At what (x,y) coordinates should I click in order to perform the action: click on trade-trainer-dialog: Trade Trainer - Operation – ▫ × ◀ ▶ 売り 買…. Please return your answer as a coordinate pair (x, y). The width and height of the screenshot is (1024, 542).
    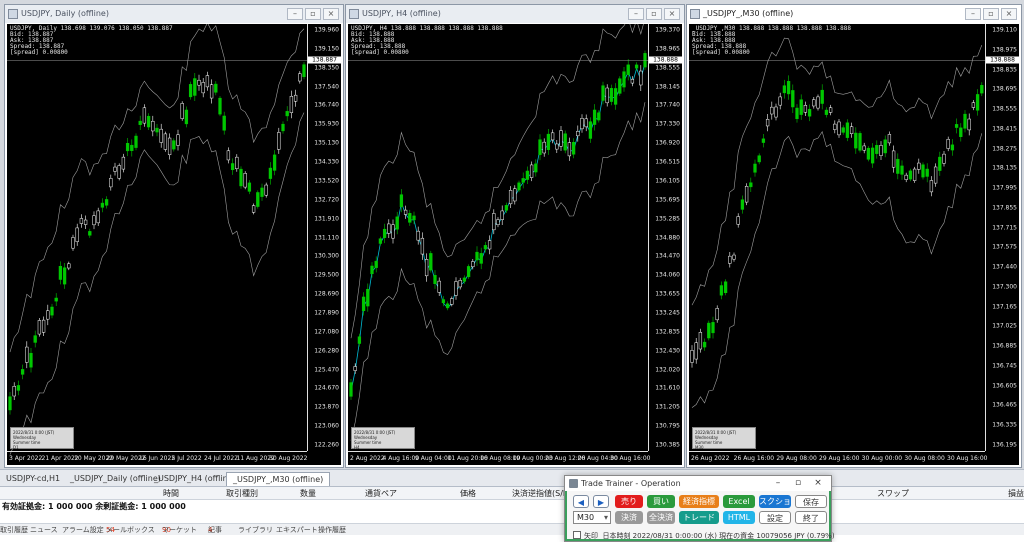
    Looking at the image, I should click on (699, 508).